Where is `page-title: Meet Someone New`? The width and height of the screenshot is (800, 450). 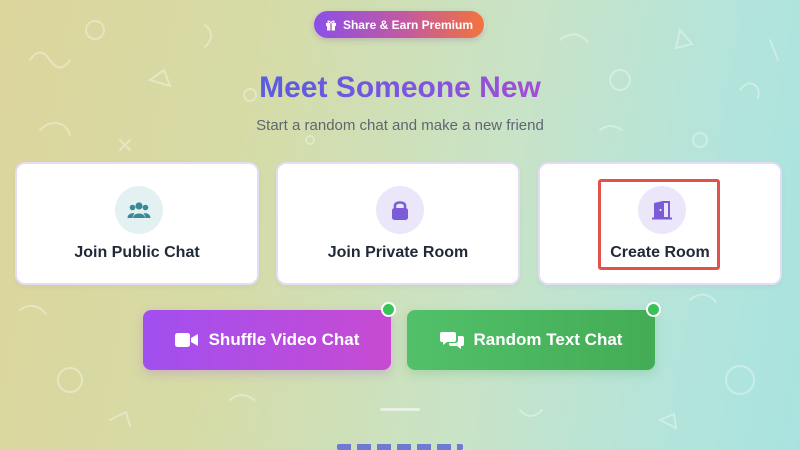
page-title: Meet Someone New is located at coordinates (400, 88).